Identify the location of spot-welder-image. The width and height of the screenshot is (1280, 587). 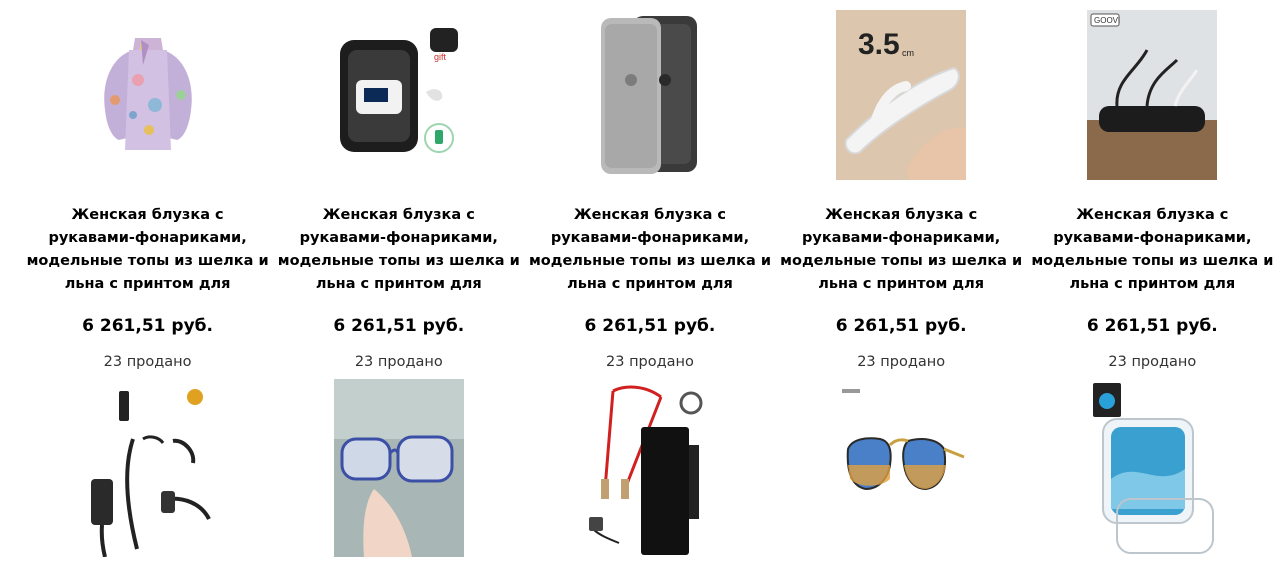
(645, 470).